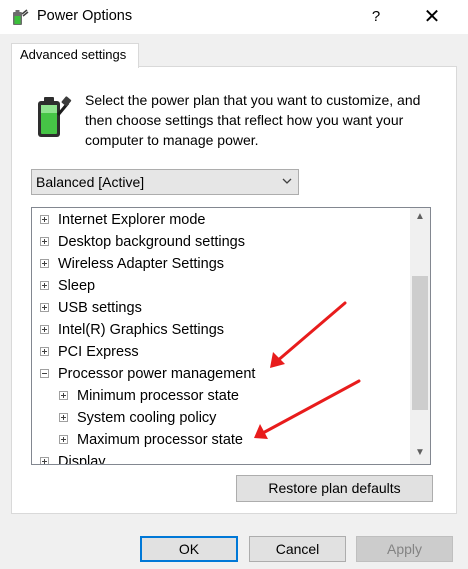 The image size is (468, 569). I want to click on power-options-icon, so click(20, 17).